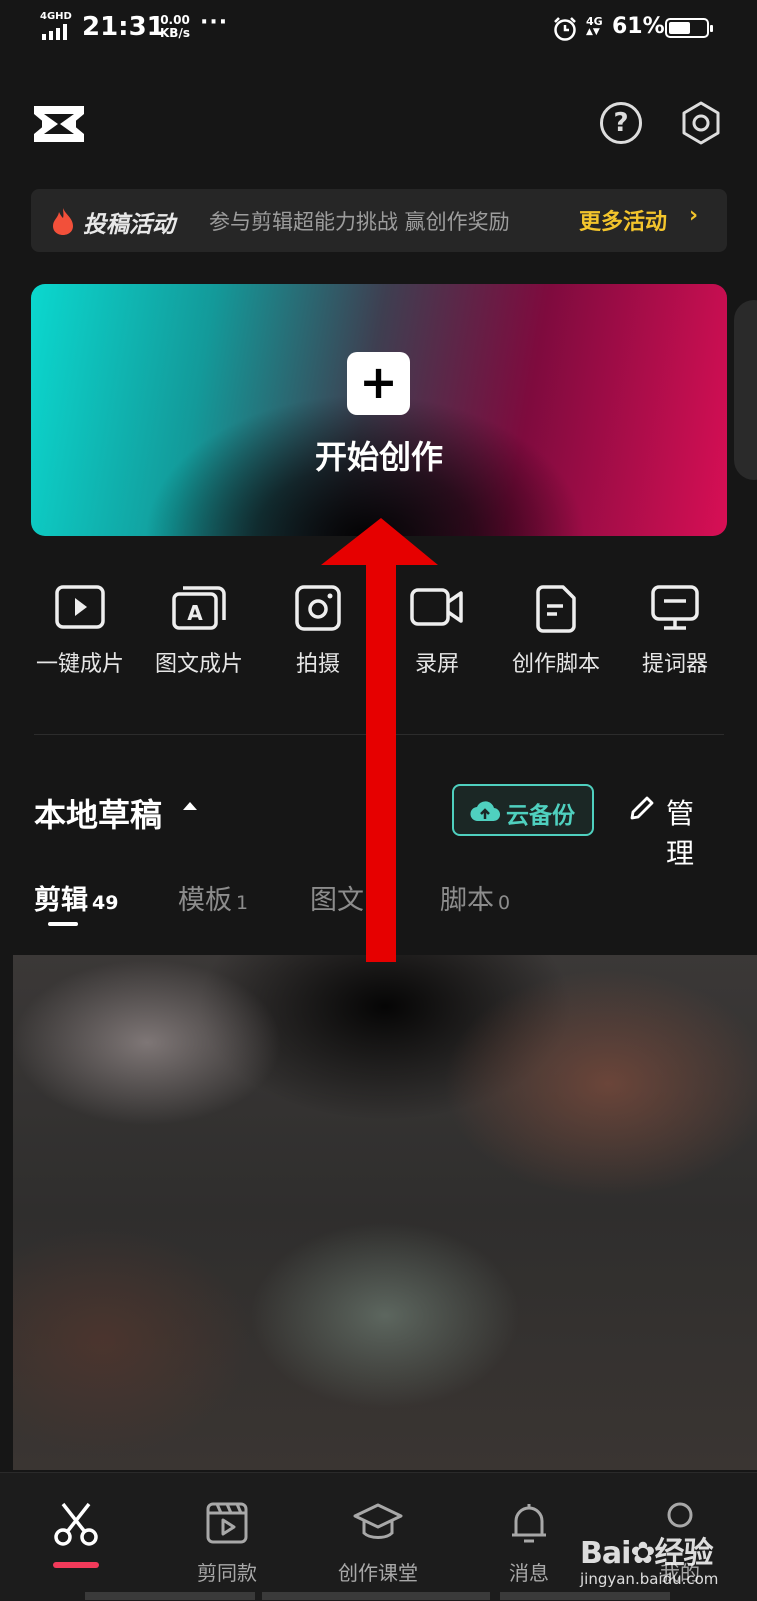 The image size is (757, 1601). What do you see at coordinates (59, 124) in the screenshot?
I see `capcut-logo-icon` at bounding box center [59, 124].